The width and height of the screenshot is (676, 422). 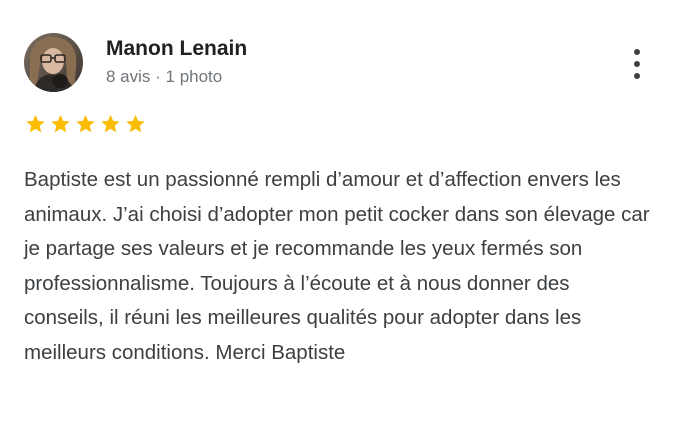 I want to click on star-rating, so click(x=85, y=124).